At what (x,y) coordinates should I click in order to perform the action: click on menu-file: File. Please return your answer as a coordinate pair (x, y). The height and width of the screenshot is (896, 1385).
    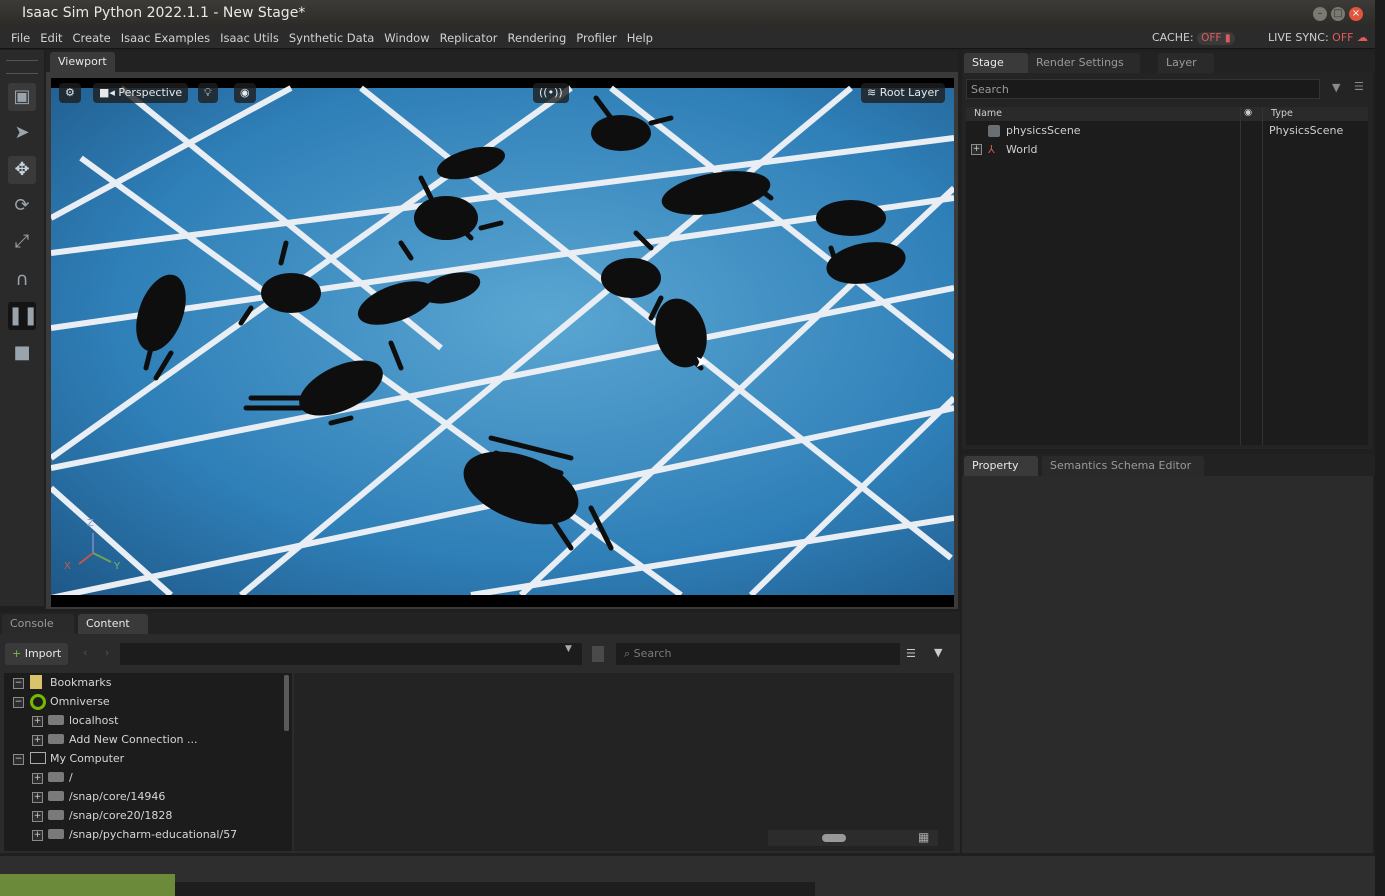
    Looking at the image, I should click on (20, 38).